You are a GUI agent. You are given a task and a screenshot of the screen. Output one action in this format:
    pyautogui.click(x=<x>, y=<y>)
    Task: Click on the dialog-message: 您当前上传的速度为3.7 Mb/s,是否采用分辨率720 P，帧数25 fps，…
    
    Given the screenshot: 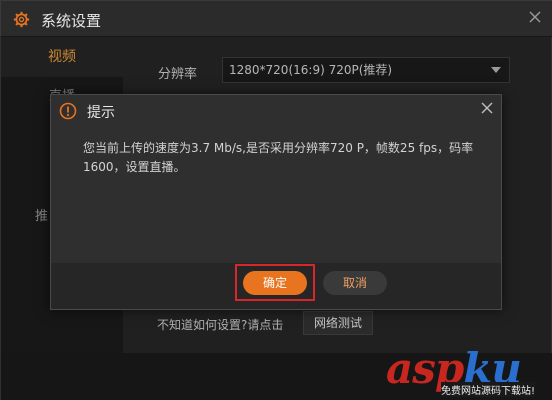 What is the action you would take?
    pyautogui.click(x=278, y=157)
    